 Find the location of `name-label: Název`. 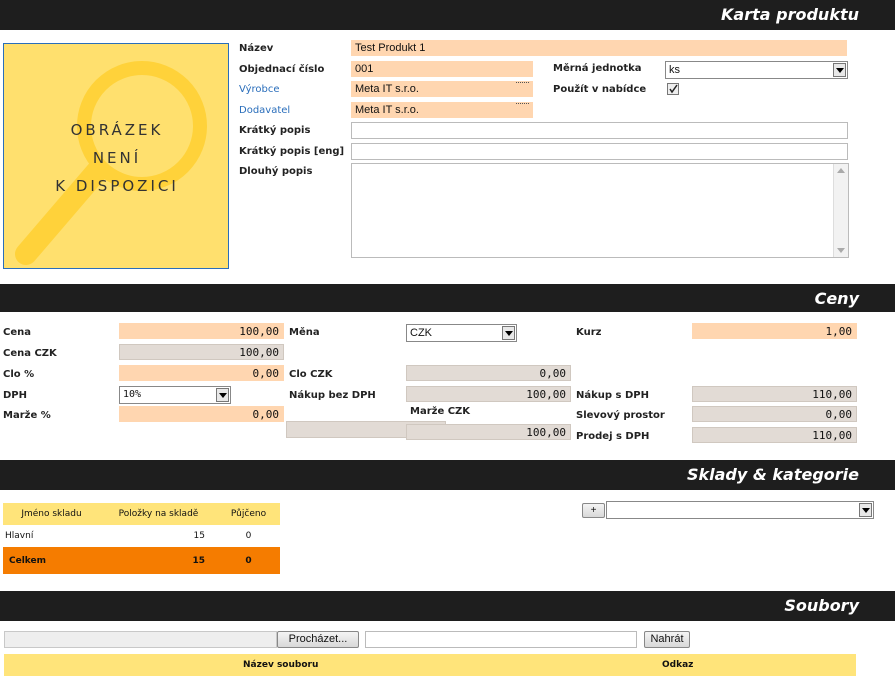

name-label: Název is located at coordinates (256, 48).